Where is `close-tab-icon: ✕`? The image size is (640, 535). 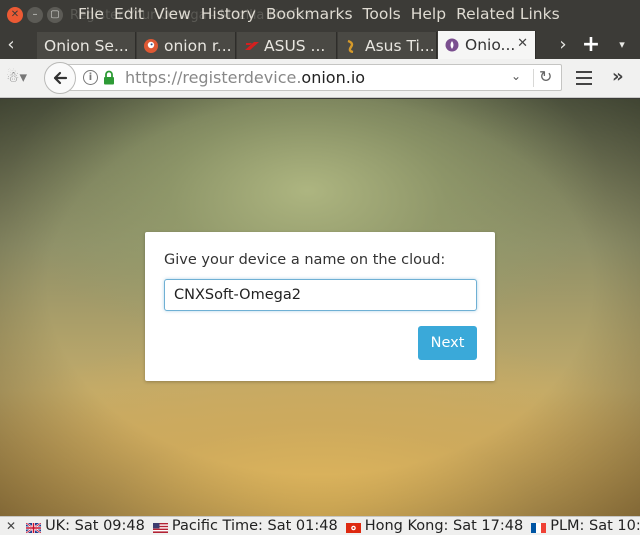
close-tab-icon: ✕ is located at coordinates (522, 43).